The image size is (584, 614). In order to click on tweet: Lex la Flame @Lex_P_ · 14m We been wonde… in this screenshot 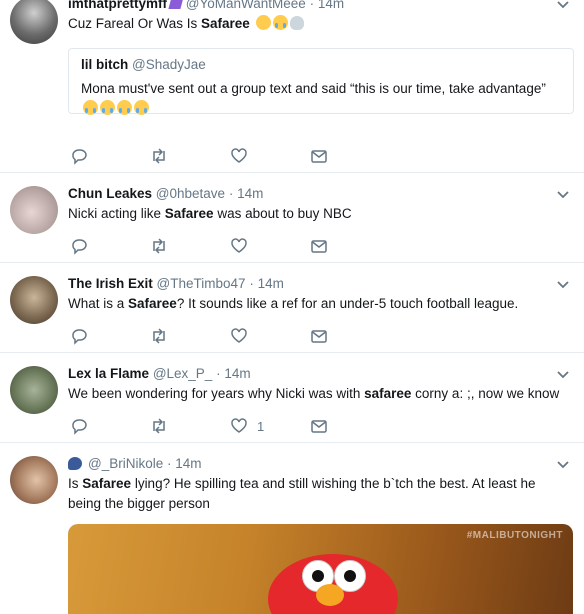, I will do `click(292, 397)`.